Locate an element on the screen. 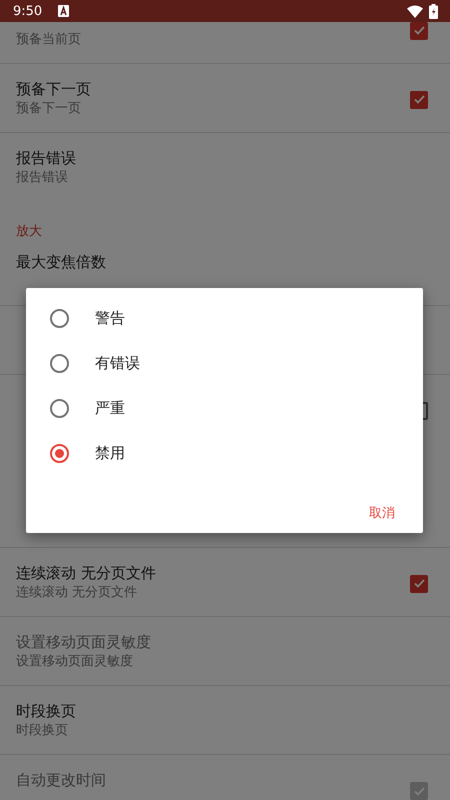  setting-title: 时段换页 is located at coordinates (46, 711).